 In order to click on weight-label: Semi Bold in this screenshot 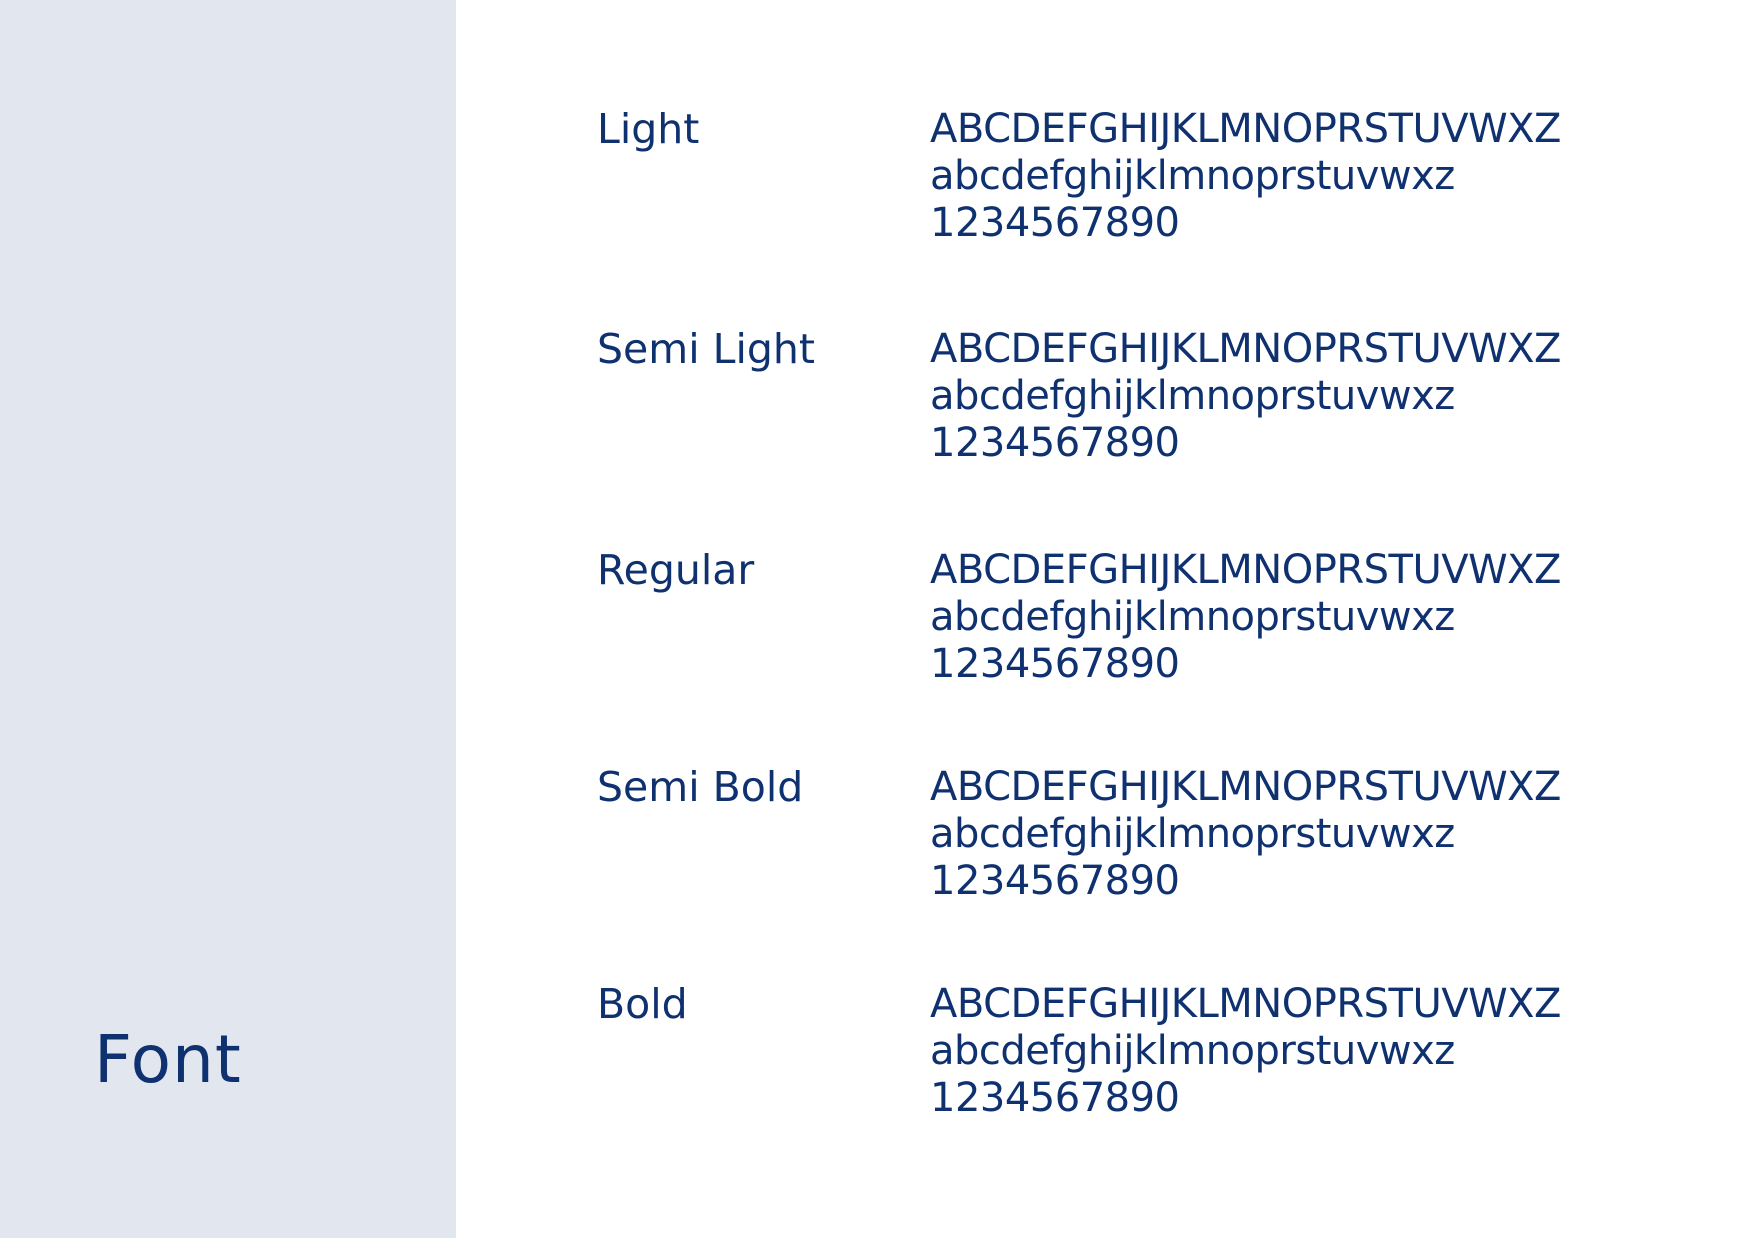, I will do `click(700, 787)`.